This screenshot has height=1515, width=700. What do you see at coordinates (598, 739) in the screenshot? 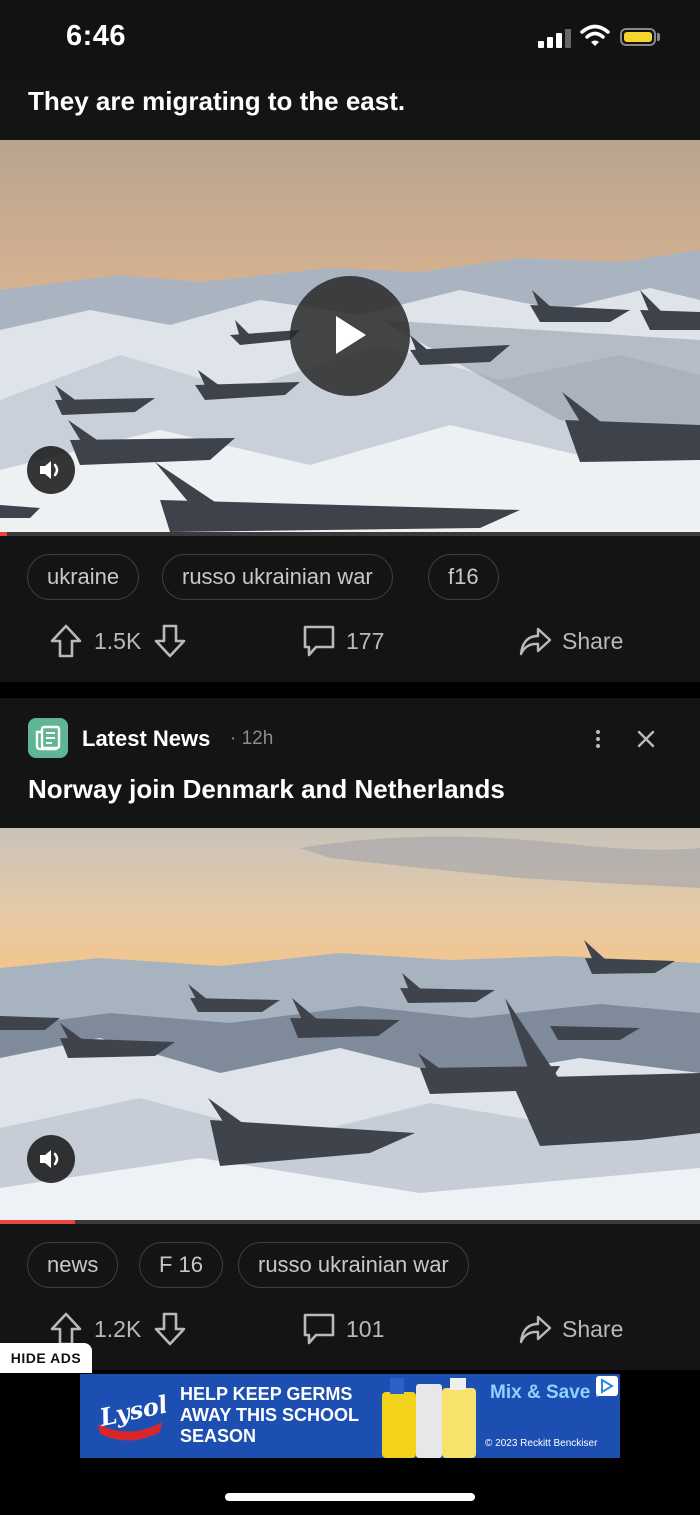
I see `more-options-icon` at bounding box center [598, 739].